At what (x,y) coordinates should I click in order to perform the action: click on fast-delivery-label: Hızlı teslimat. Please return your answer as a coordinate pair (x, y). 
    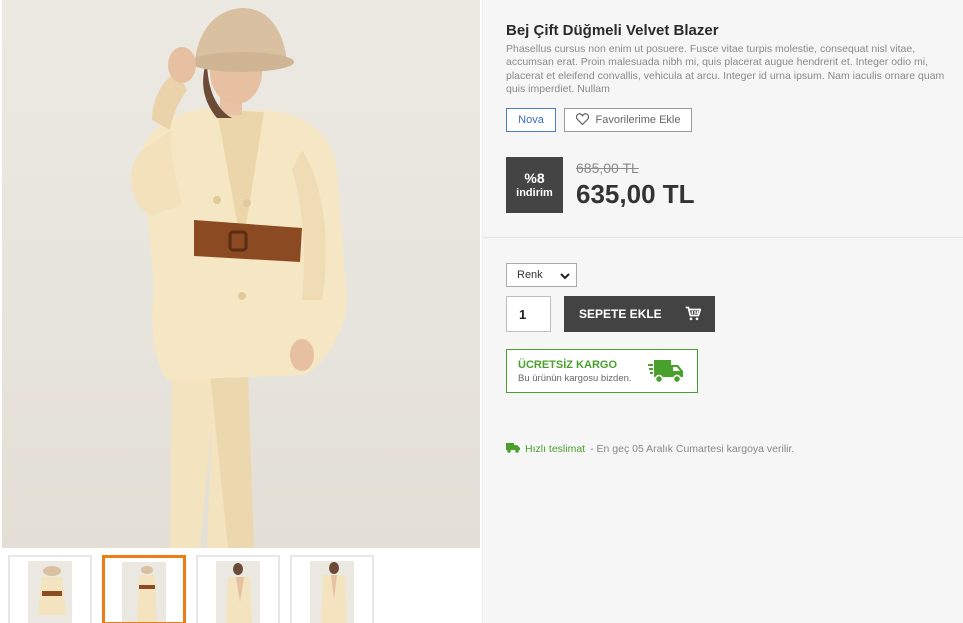
    Looking at the image, I should click on (555, 449).